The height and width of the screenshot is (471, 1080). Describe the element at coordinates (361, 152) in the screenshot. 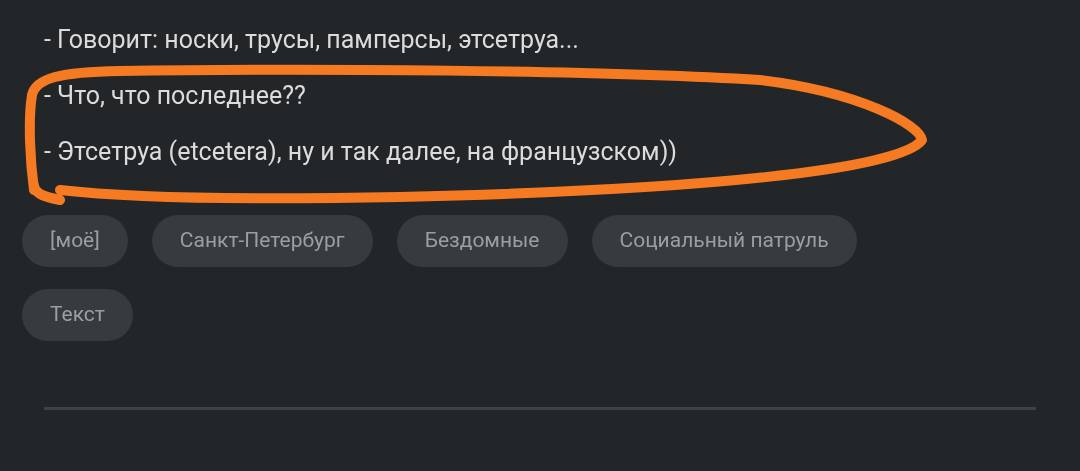

I see `story-text-line: - Этсетруа (etcetera), ну и так далее, на французском))` at that location.